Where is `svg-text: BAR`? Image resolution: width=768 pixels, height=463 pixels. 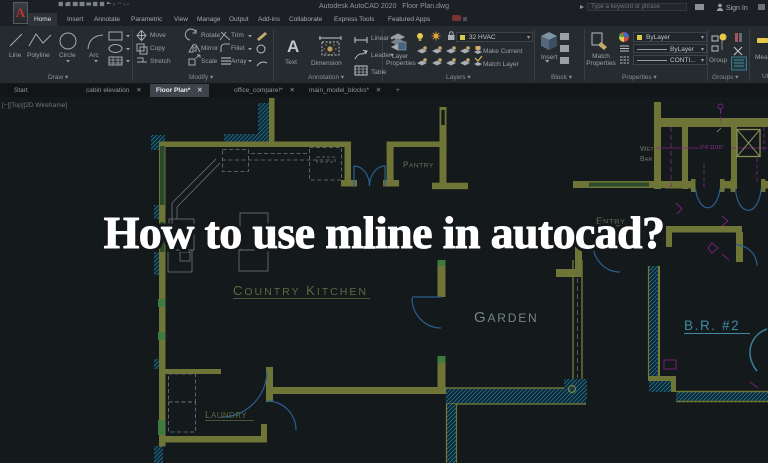 svg-text: BAR is located at coordinates (646, 159).